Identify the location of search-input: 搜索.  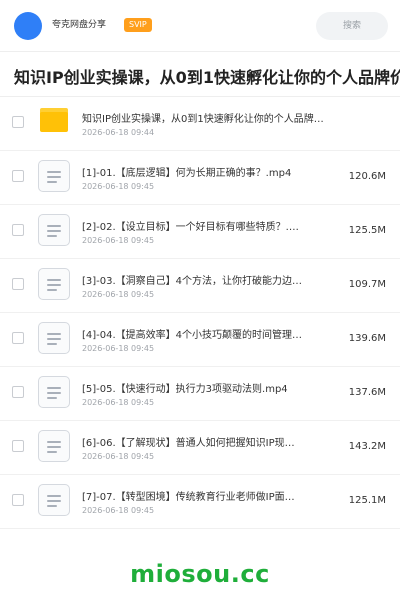
(352, 26).